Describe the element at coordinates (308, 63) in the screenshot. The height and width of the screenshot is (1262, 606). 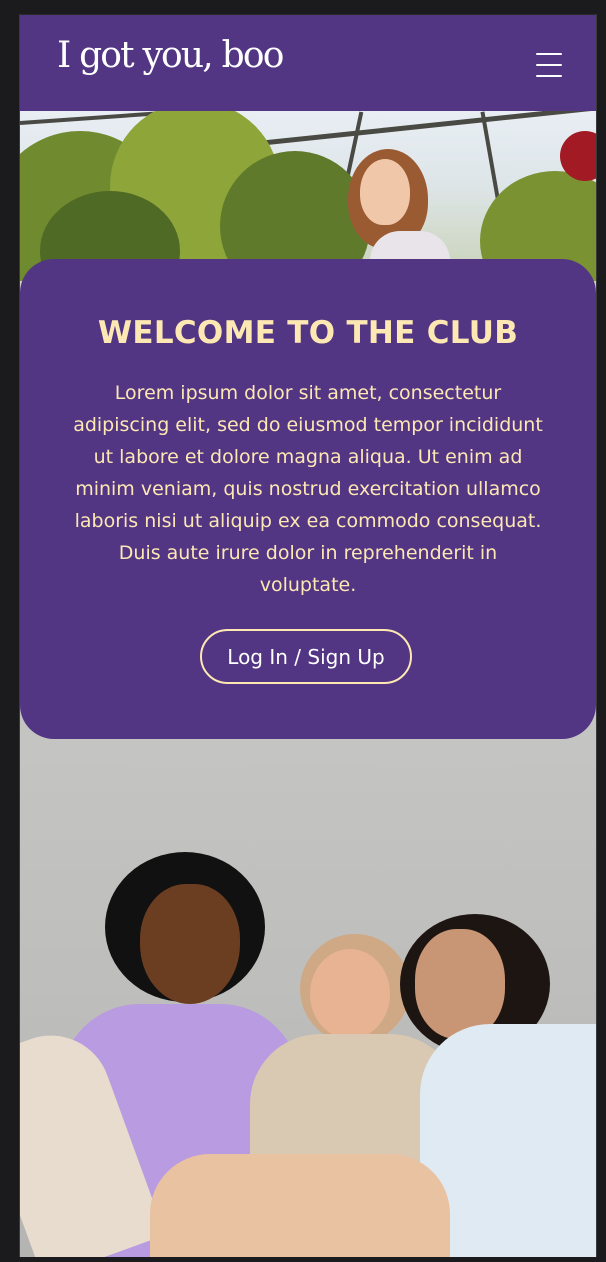
I see `site-header: I got you, boo` at that location.